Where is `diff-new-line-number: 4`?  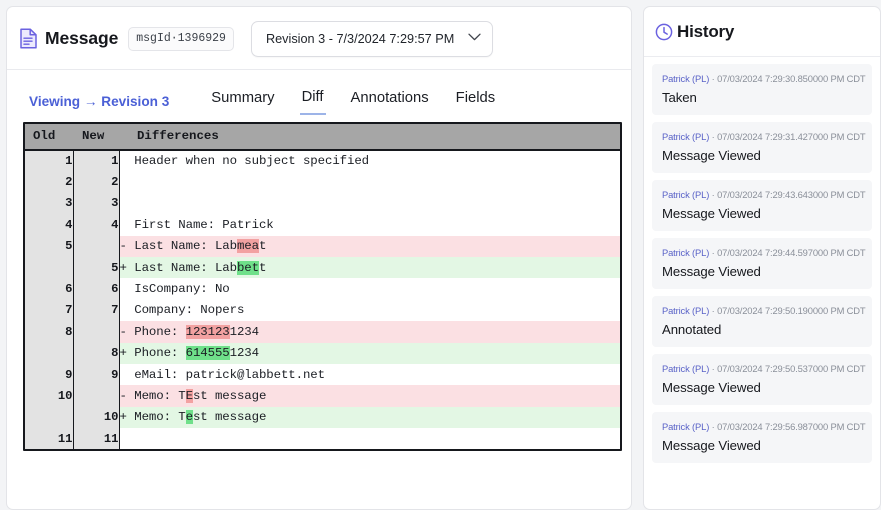
diff-new-line-number: 4 is located at coordinates (96, 225).